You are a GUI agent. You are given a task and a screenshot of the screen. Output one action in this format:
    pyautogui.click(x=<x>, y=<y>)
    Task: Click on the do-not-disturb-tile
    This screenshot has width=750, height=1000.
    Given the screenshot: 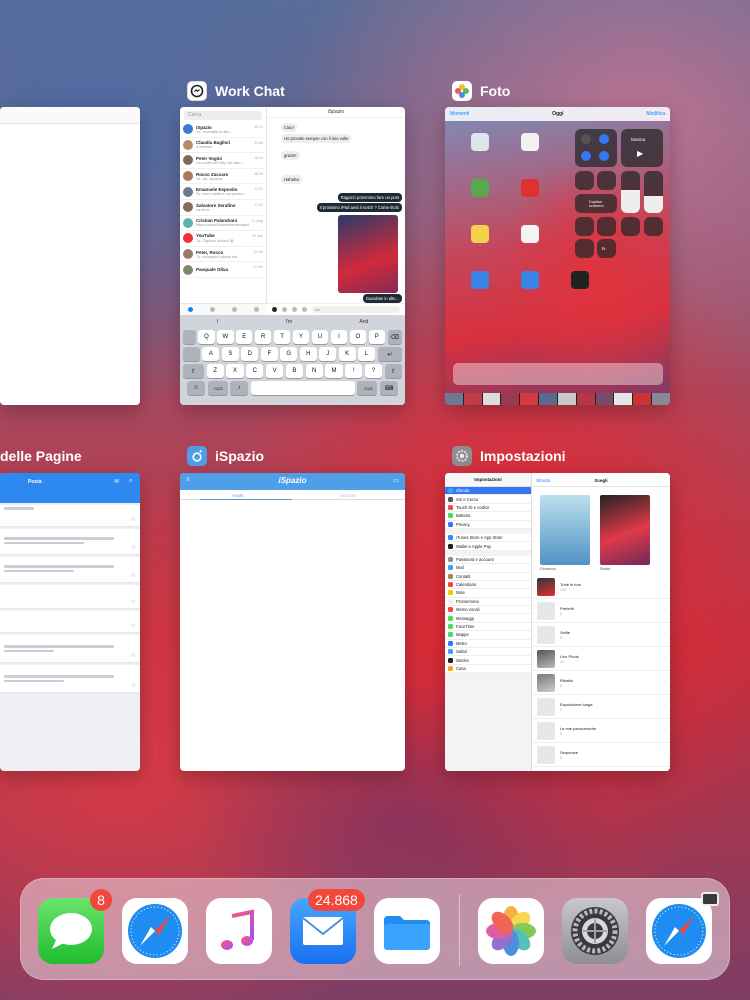 What is the action you would take?
    pyautogui.click(x=606, y=180)
    